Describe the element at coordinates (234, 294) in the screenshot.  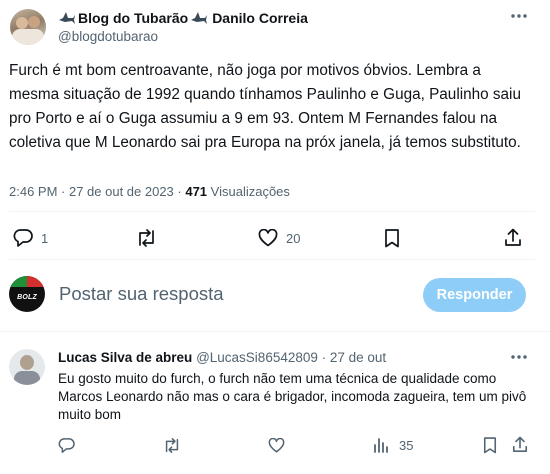
I see `reply-input: Postar sua resposta` at that location.